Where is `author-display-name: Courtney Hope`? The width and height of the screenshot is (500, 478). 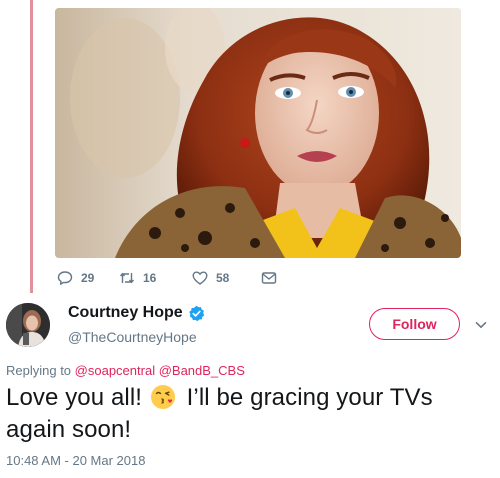 author-display-name: Courtney Hope is located at coordinates (125, 312).